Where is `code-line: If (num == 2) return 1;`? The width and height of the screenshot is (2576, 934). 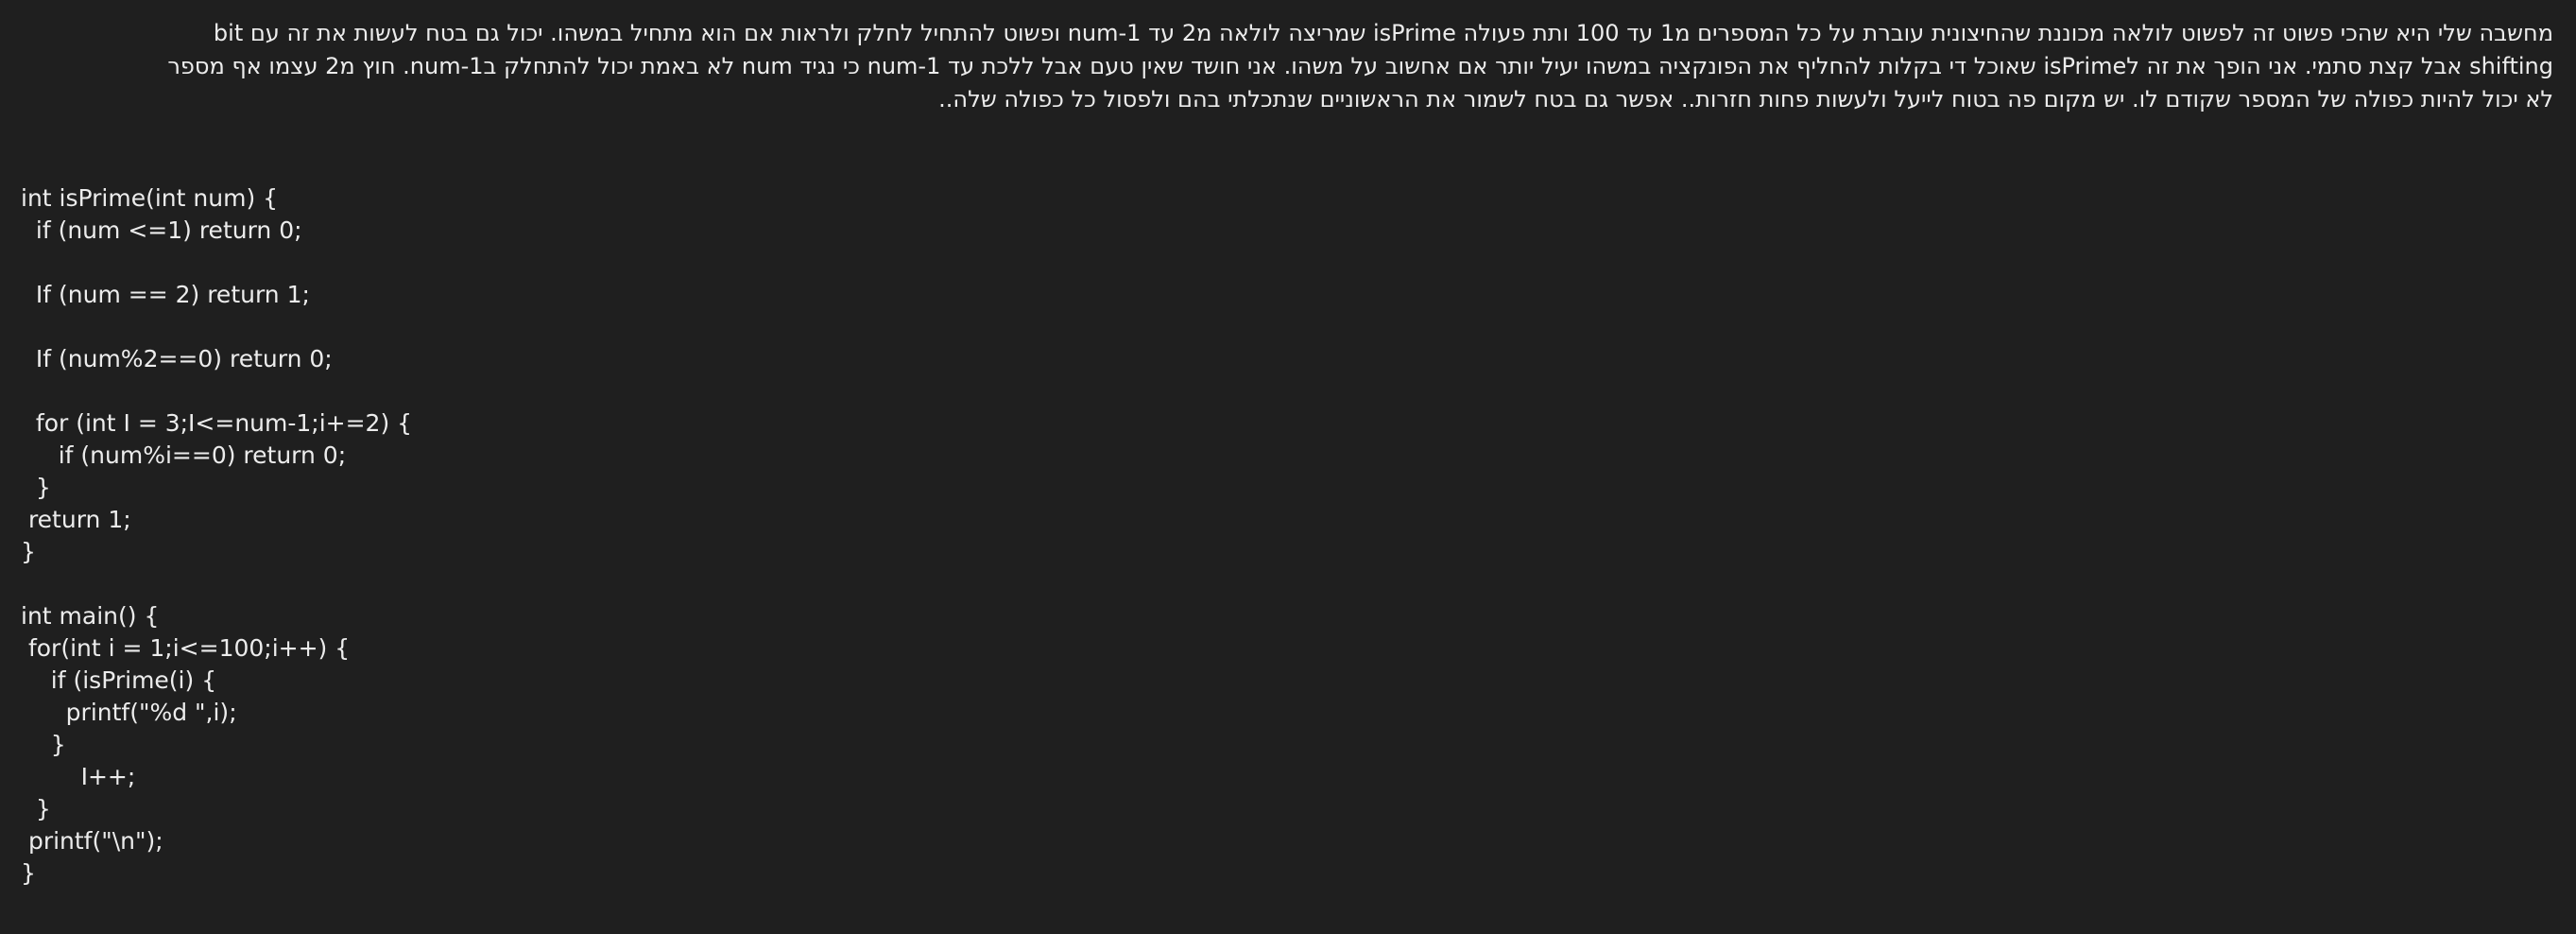
code-line: If (num == 2) return 1; is located at coordinates (165, 294).